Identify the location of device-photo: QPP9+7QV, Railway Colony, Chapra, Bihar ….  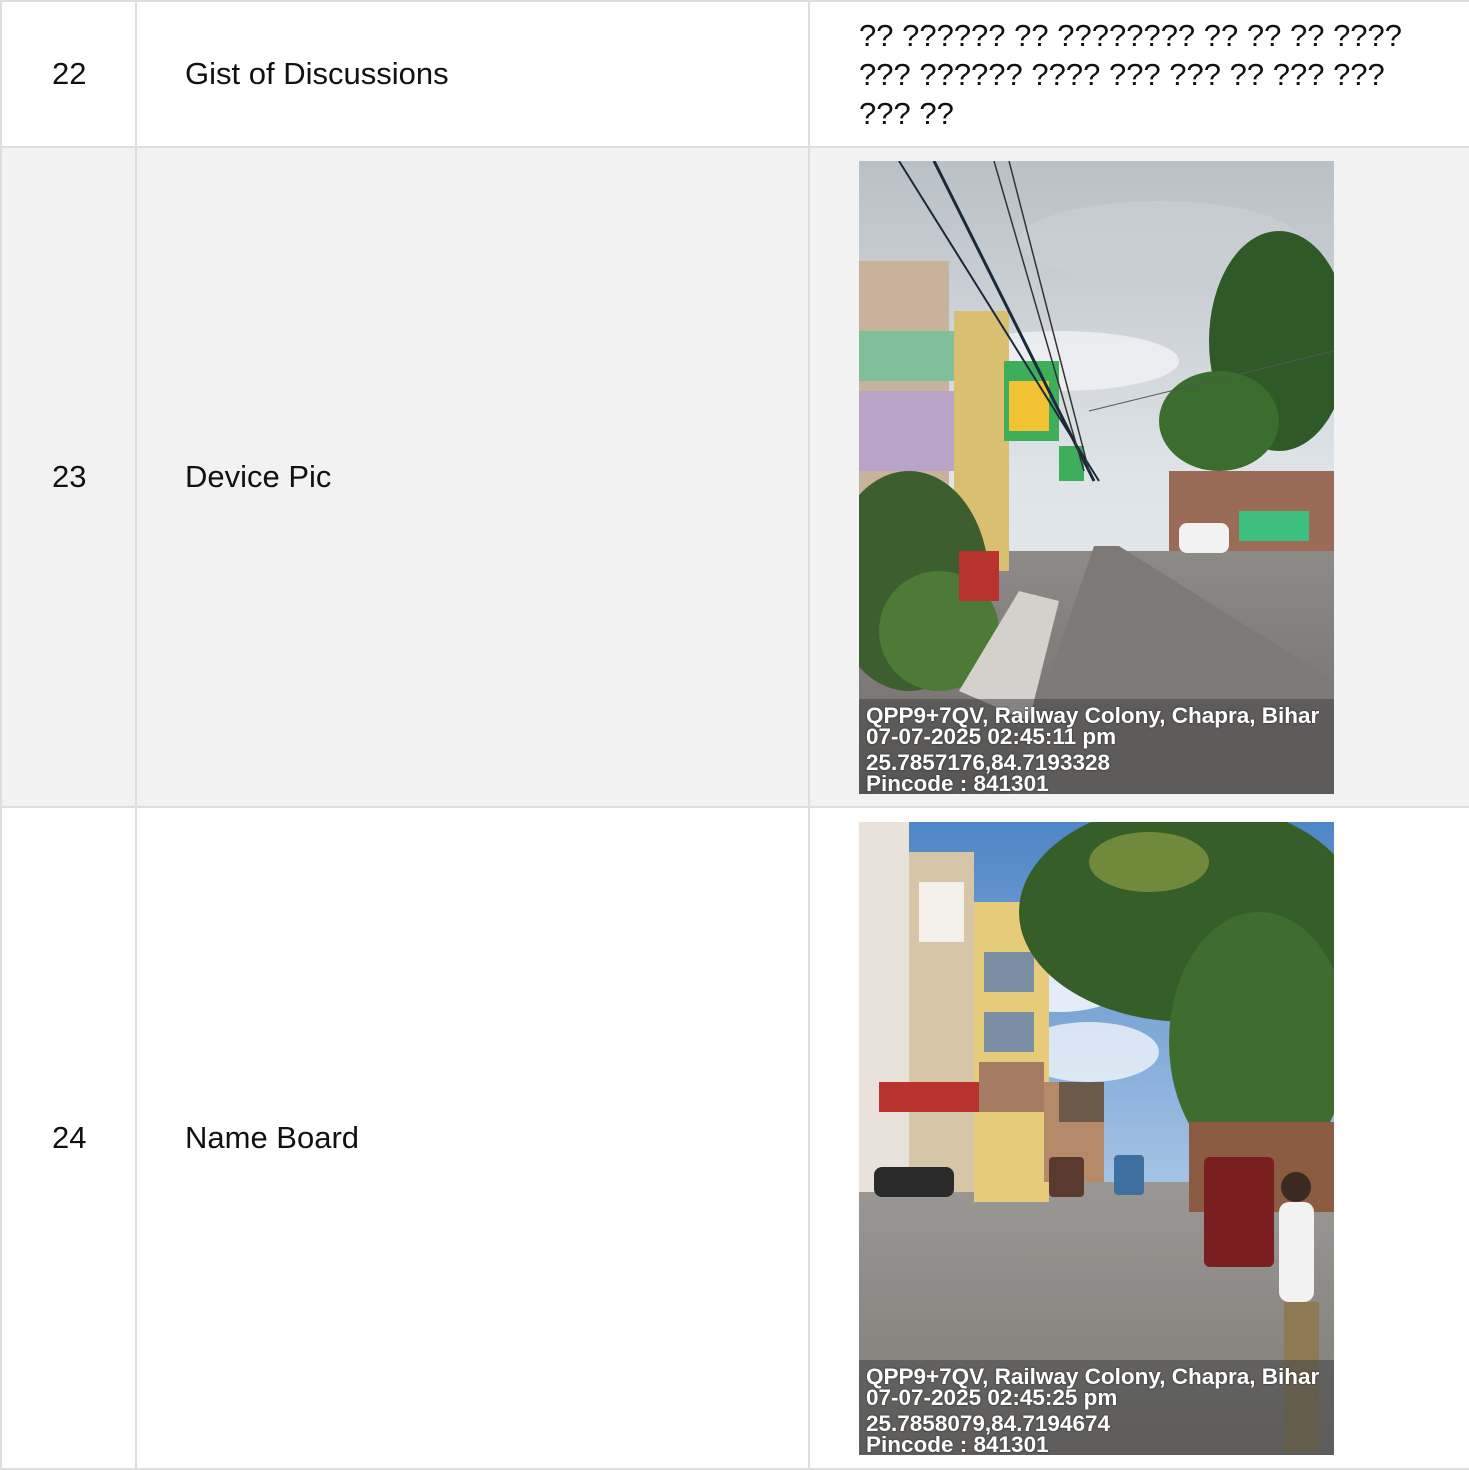
(1096, 477).